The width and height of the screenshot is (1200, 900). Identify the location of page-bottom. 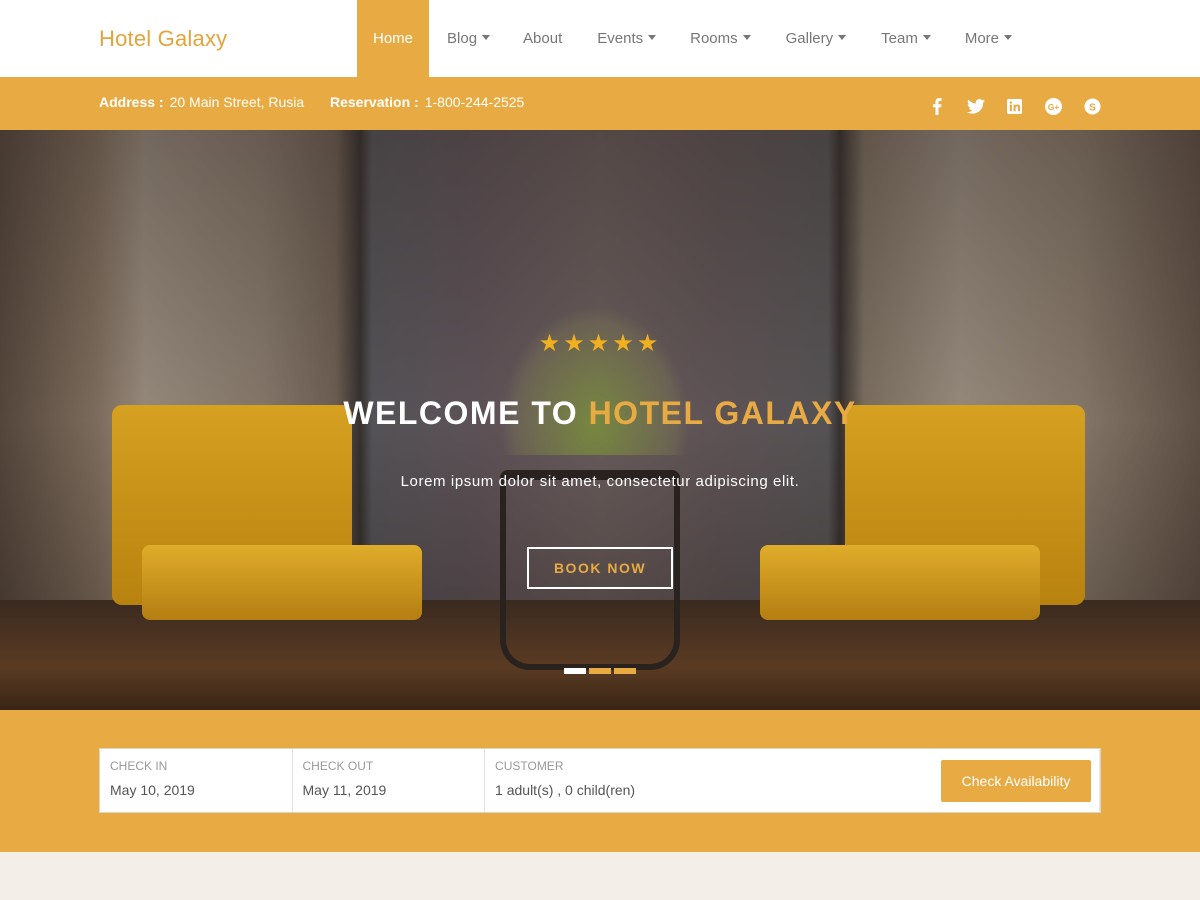
(600, 876).